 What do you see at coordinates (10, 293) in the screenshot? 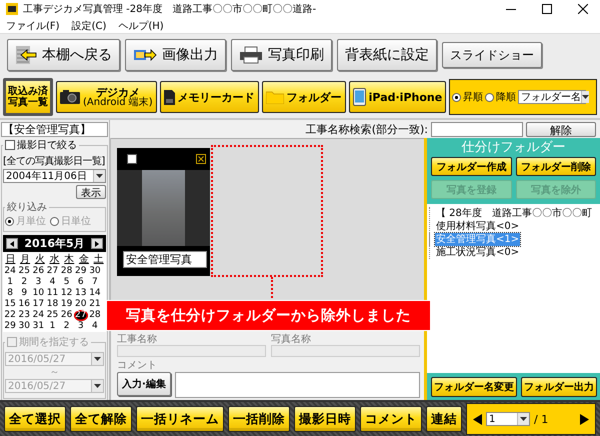
I see `calendar-day: 8` at bounding box center [10, 293].